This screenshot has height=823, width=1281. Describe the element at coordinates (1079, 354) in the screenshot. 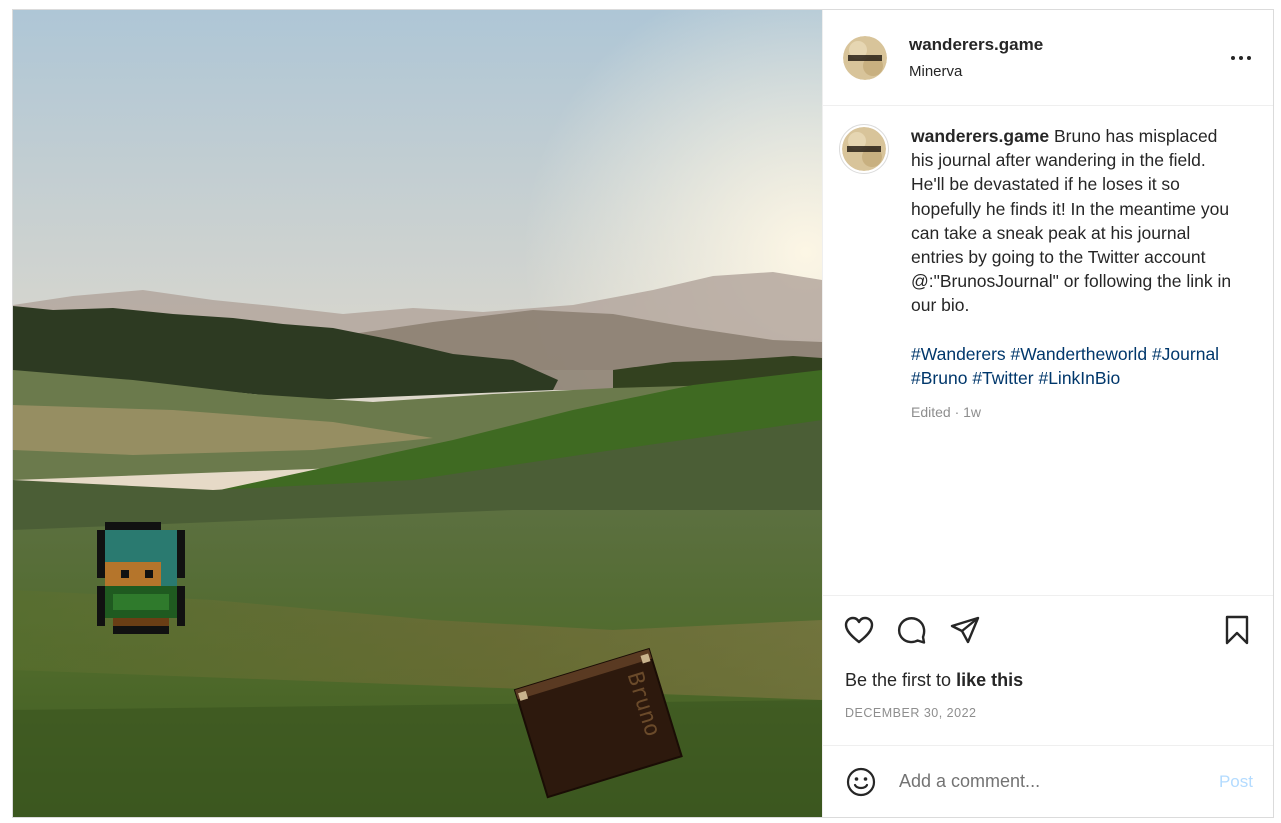

I see `hashtag-link: #Wandertheworld` at that location.